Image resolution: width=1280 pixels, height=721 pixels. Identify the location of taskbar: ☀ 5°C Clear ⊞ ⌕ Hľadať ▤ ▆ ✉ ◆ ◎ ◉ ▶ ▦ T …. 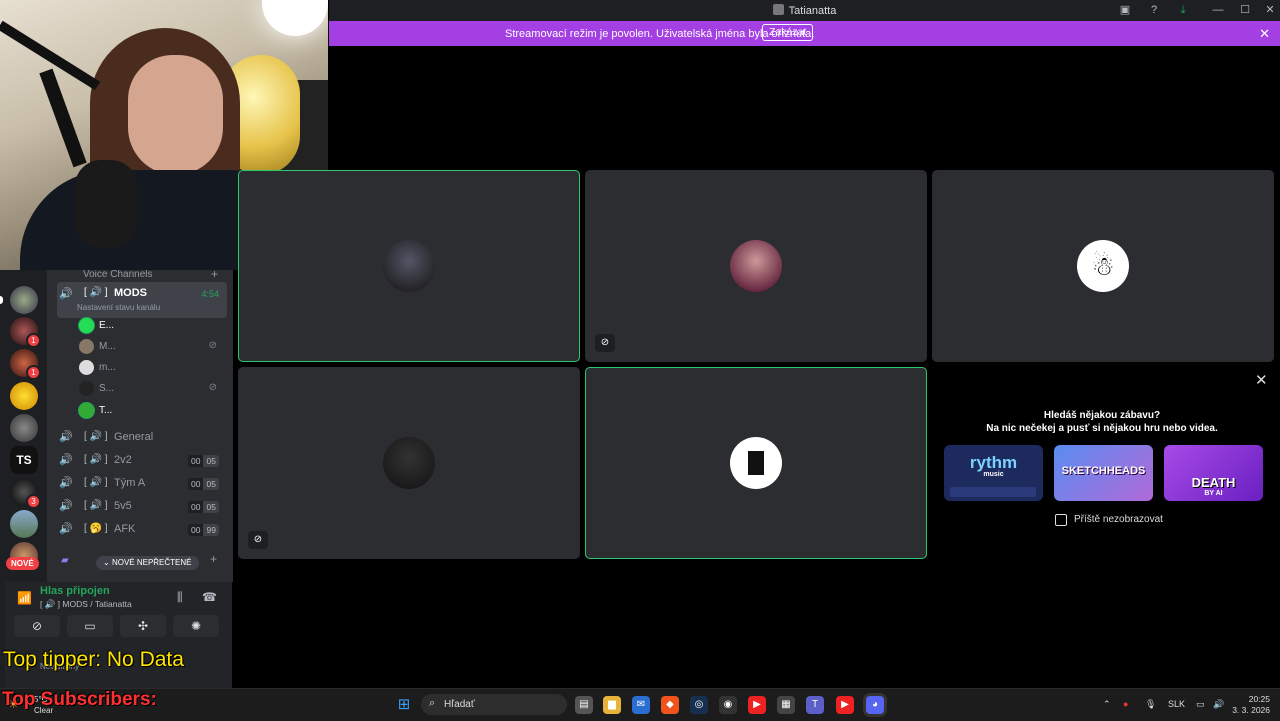
(640, 704).